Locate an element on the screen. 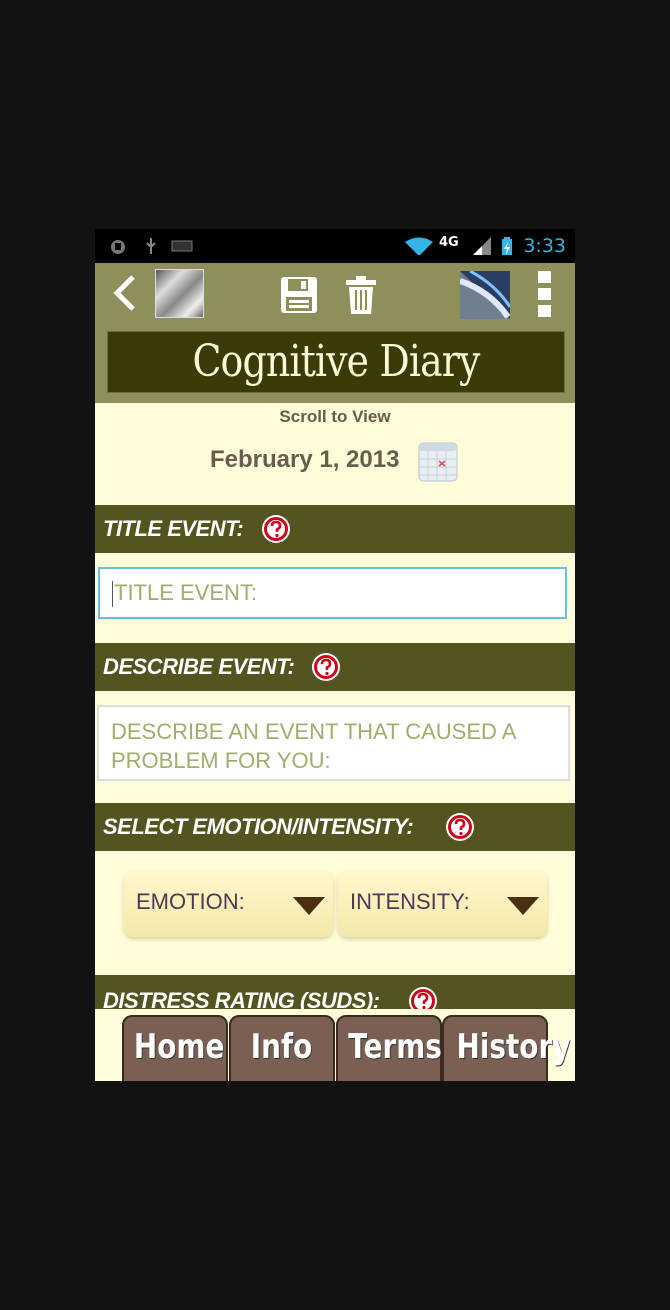  signal-icon is located at coordinates (482, 246).